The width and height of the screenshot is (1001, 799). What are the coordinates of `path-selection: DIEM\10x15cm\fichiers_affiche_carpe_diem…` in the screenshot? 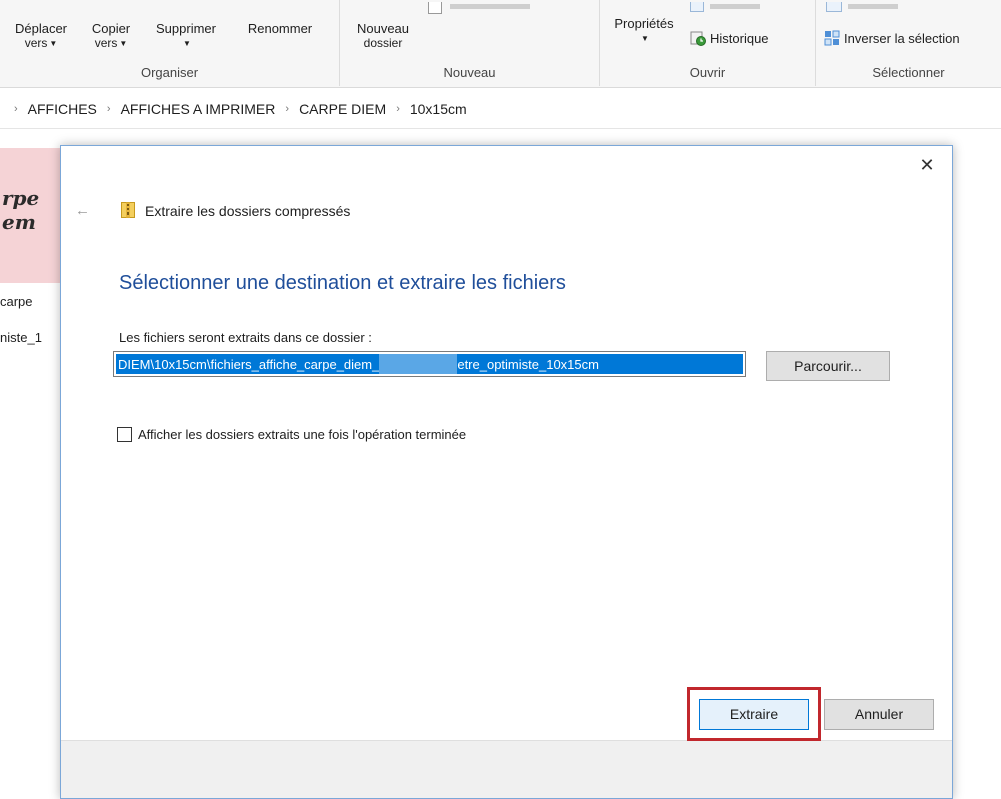 It's located at (429, 364).